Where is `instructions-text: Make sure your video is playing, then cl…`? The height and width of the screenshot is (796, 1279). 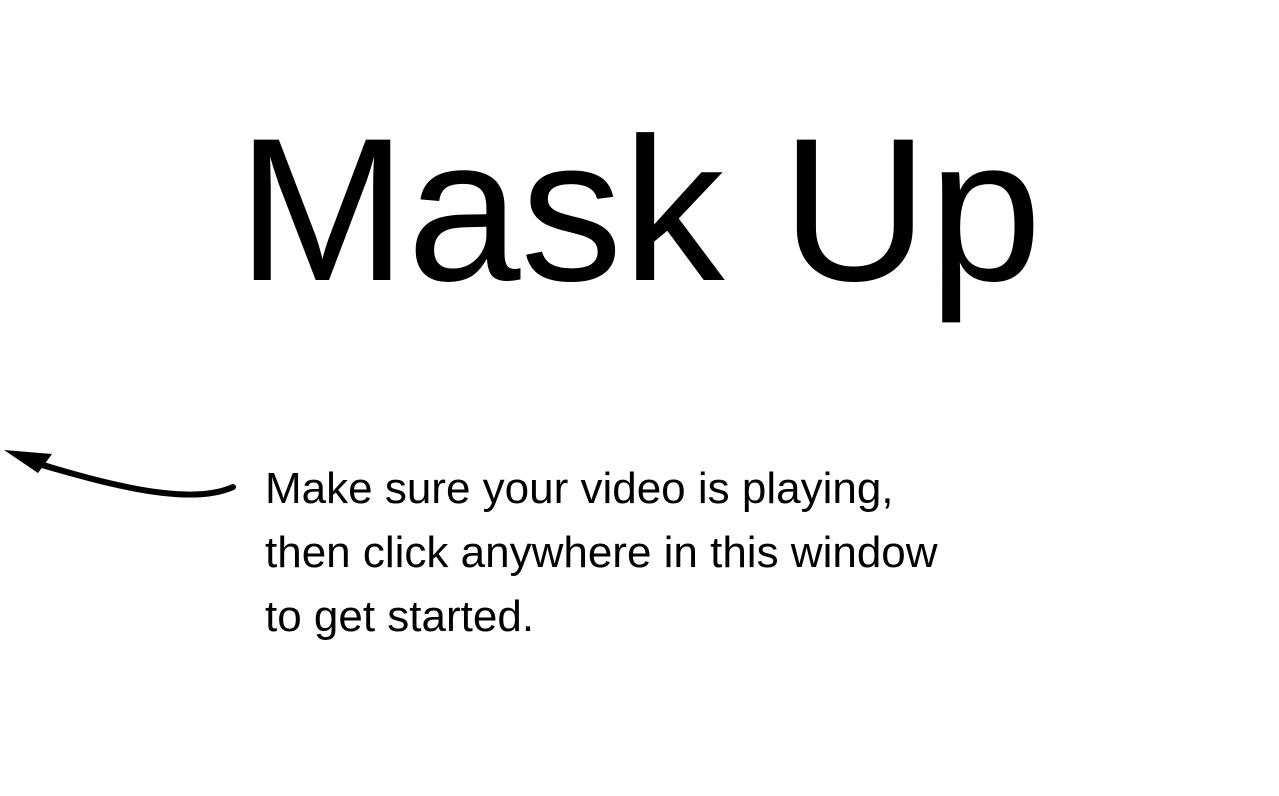
instructions-text: Make sure your video is playing, then cl… is located at coordinates (655, 553).